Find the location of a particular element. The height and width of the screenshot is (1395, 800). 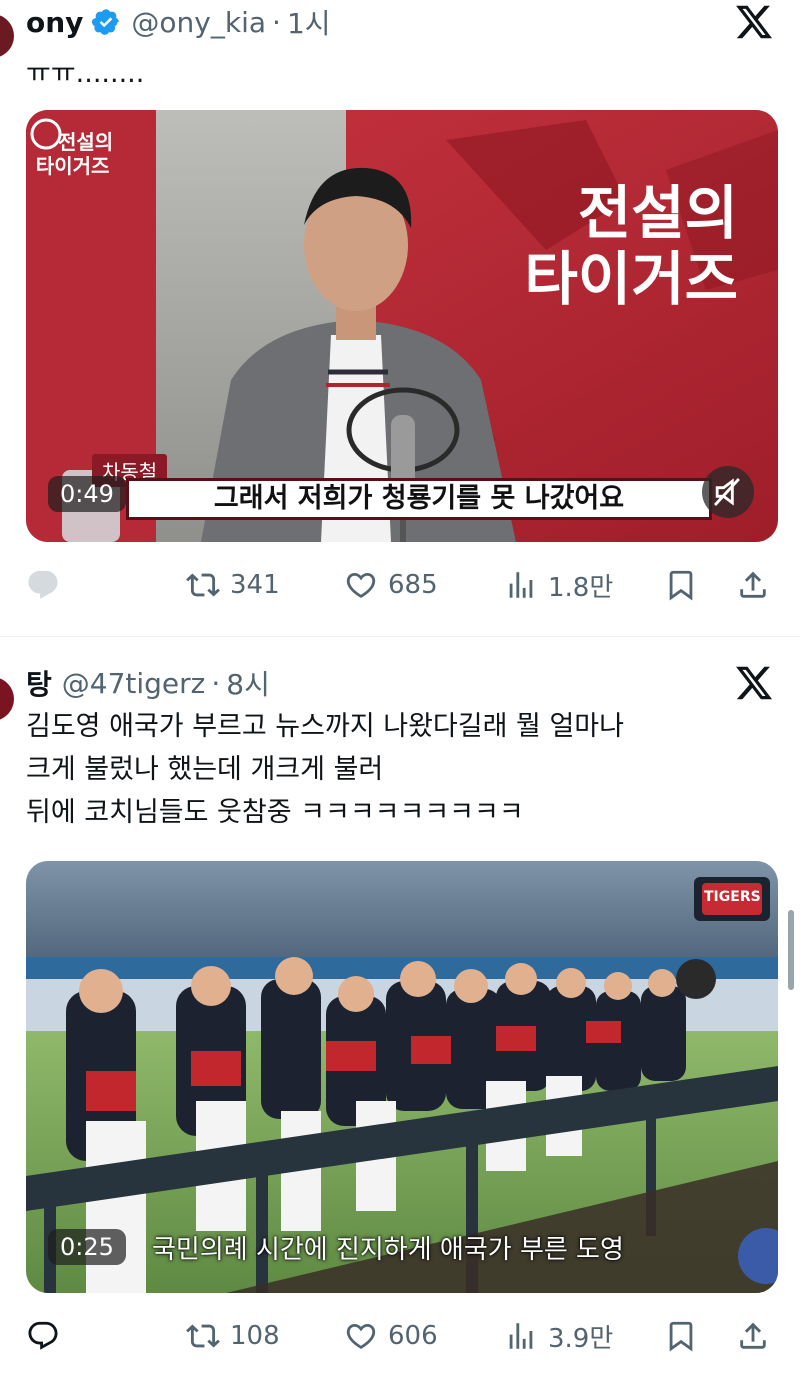

retweet-count: 341 is located at coordinates (255, 585).